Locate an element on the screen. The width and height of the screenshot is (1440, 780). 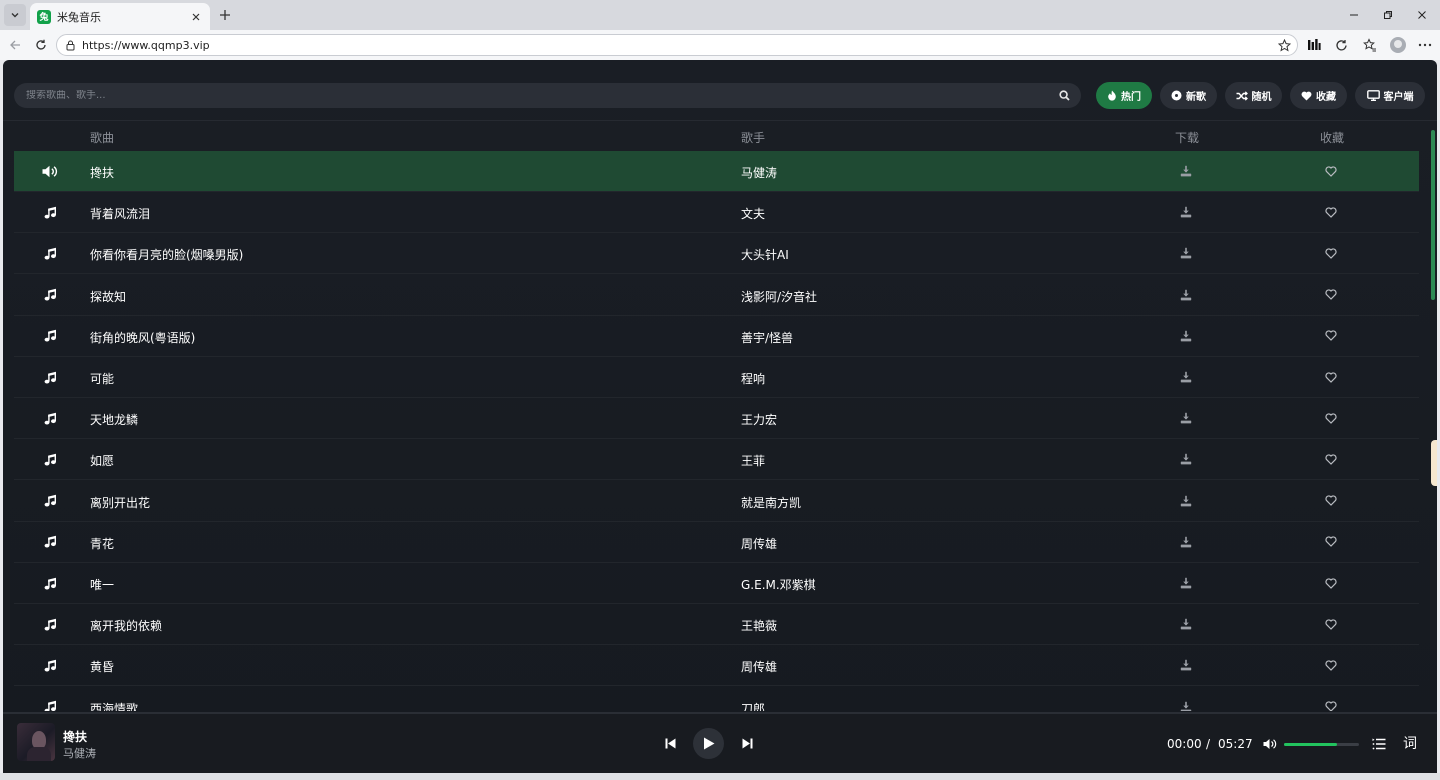
search-button is located at coordinates (1064, 96).